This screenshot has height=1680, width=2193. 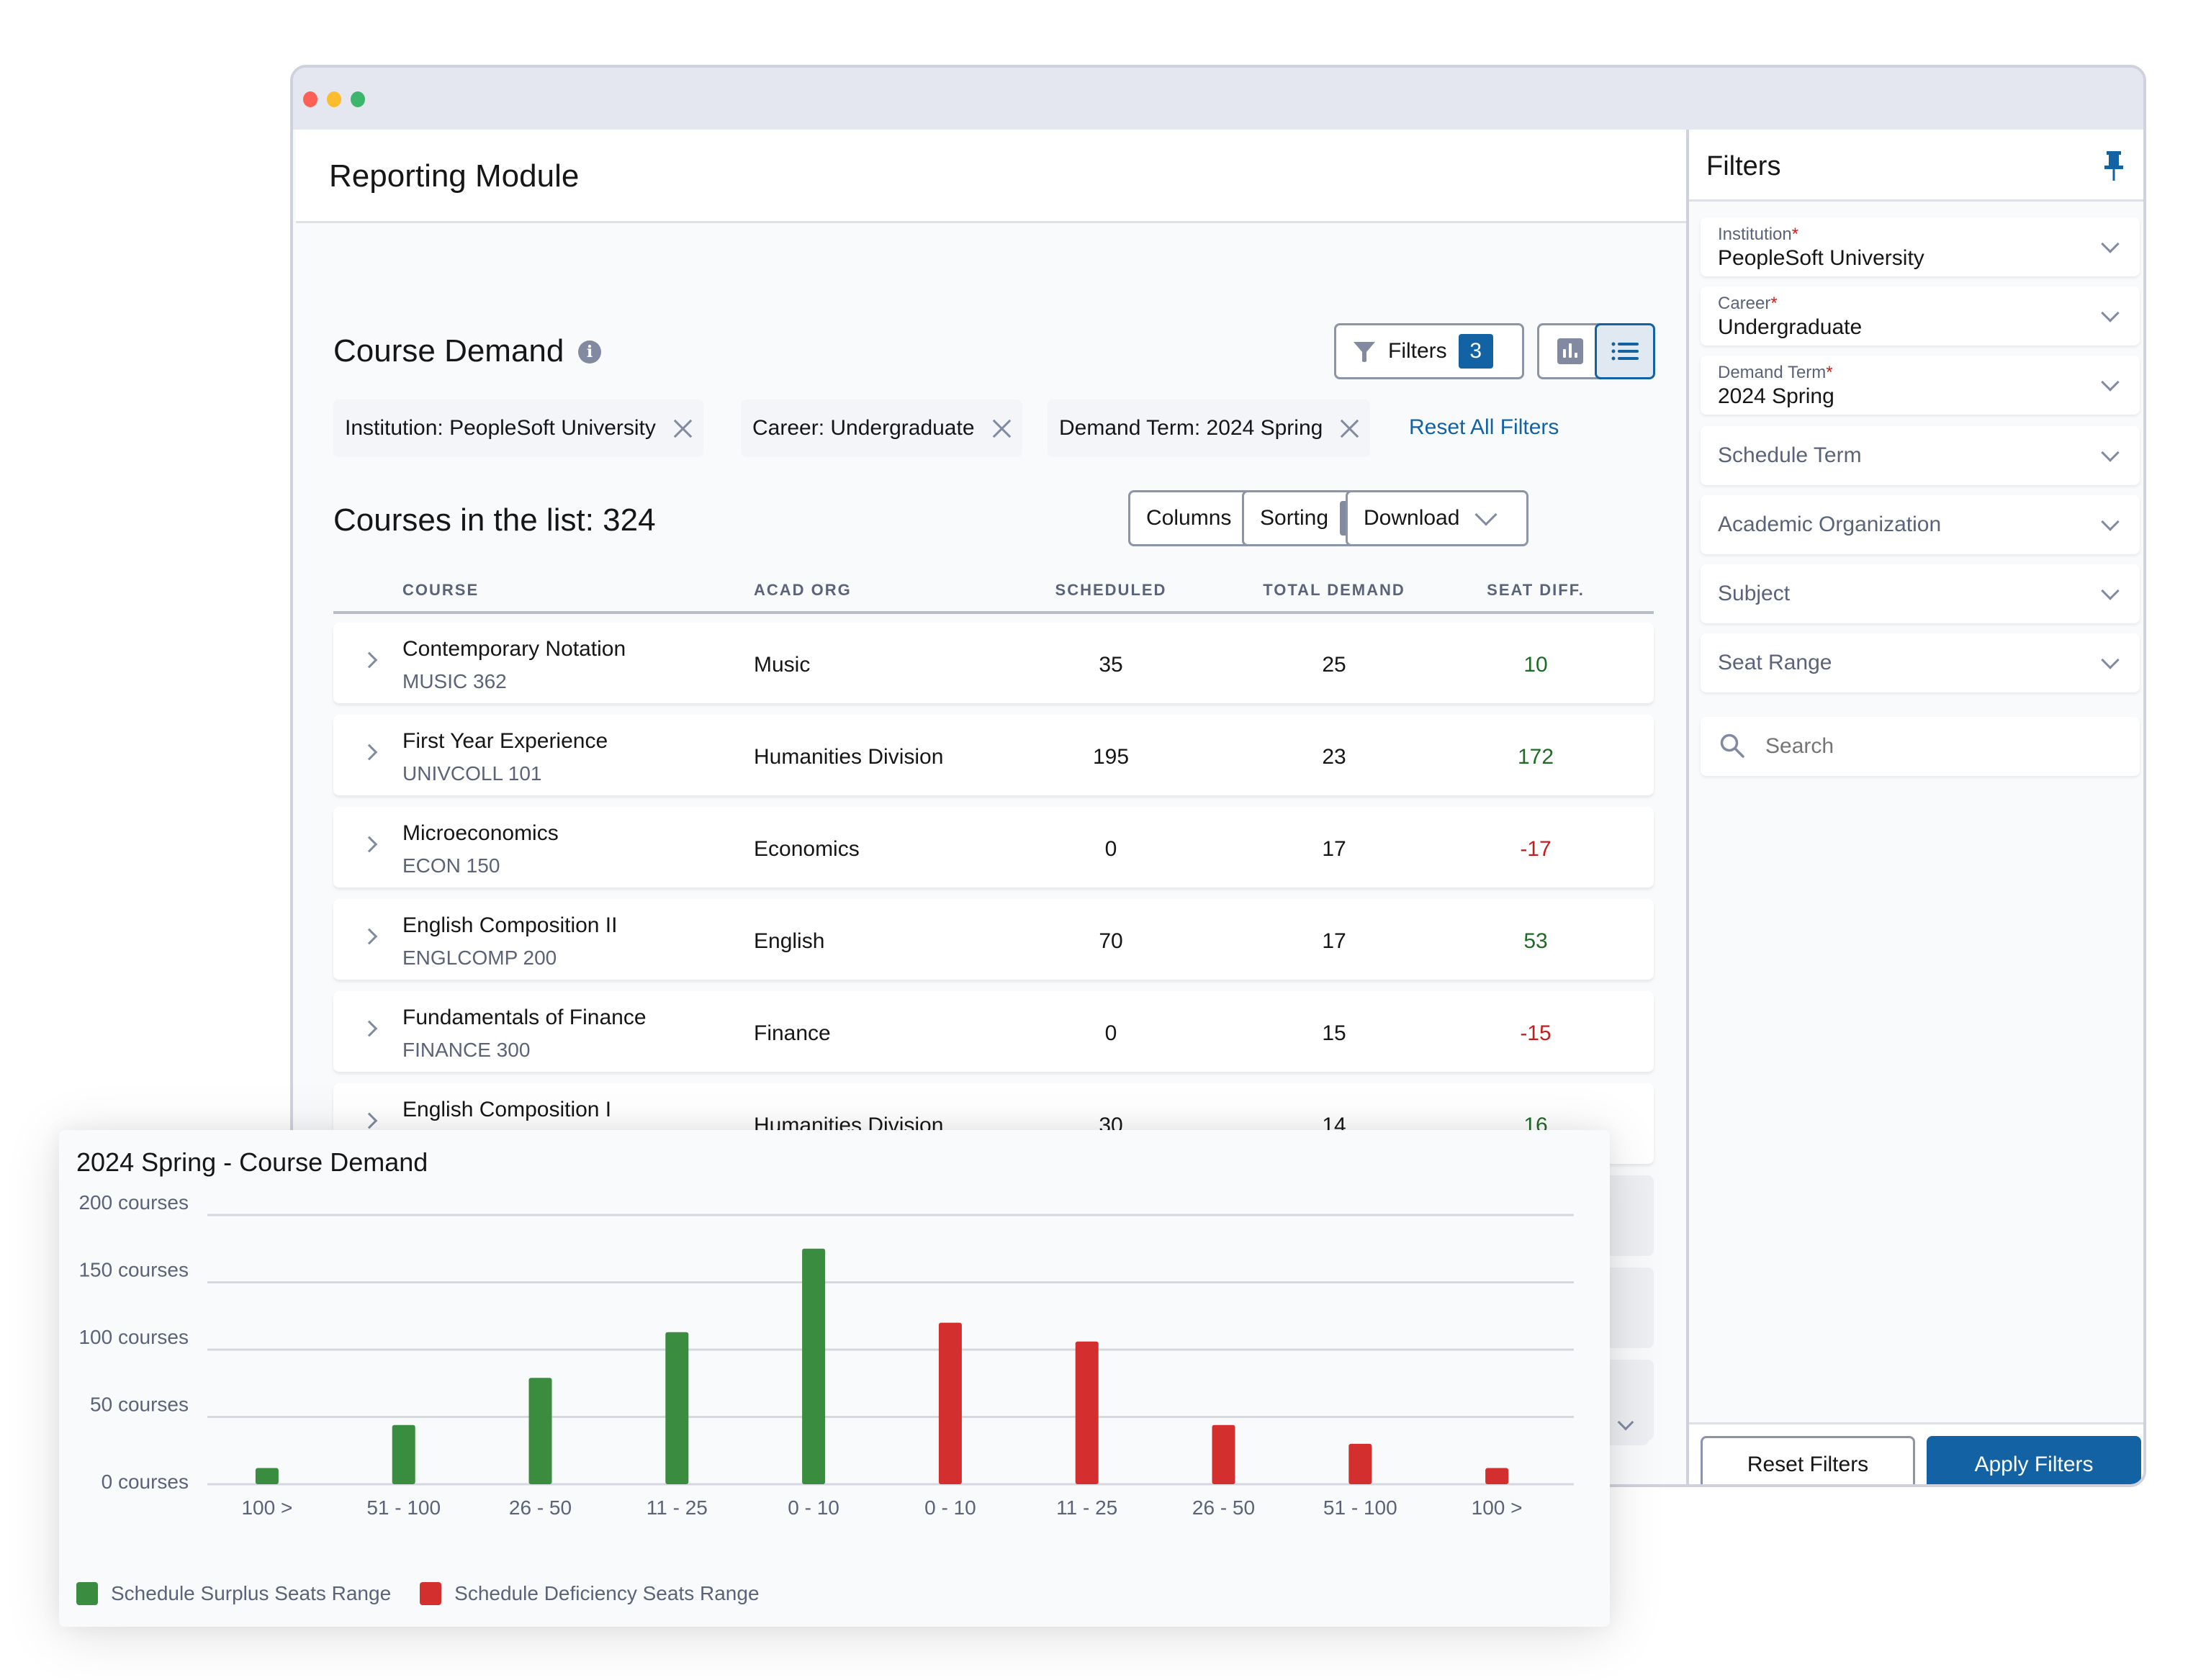 What do you see at coordinates (1429, 351) in the screenshot?
I see `filters-button: Filters 3` at bounding box center [1429, 351].